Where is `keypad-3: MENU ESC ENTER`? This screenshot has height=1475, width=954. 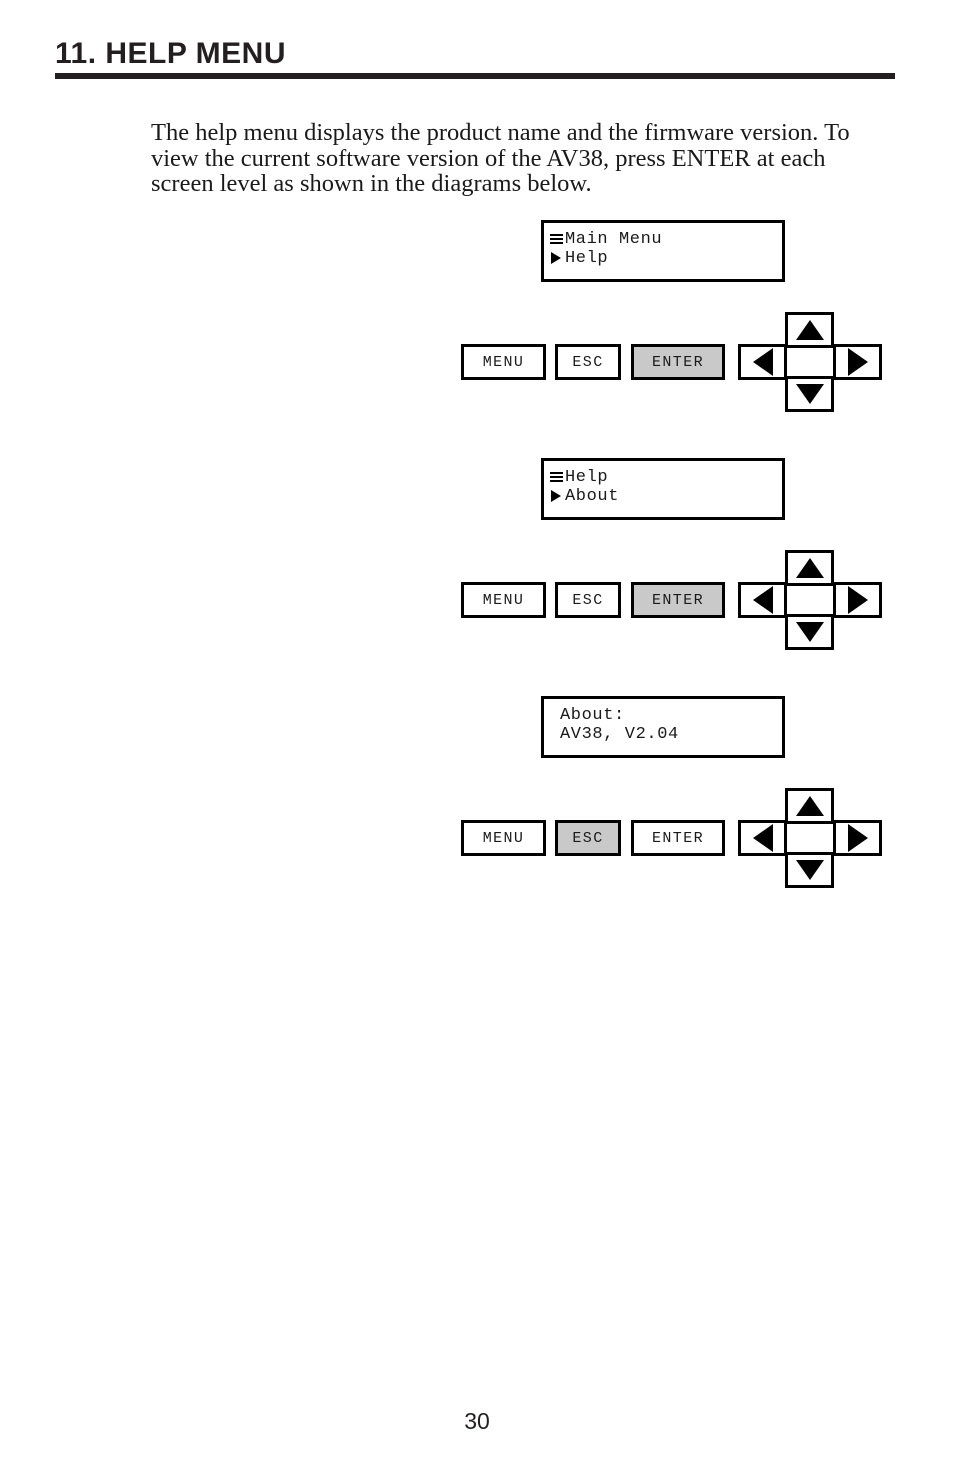 keypad-3: MENU ESC ENTER is located at coordinates (477, 838).